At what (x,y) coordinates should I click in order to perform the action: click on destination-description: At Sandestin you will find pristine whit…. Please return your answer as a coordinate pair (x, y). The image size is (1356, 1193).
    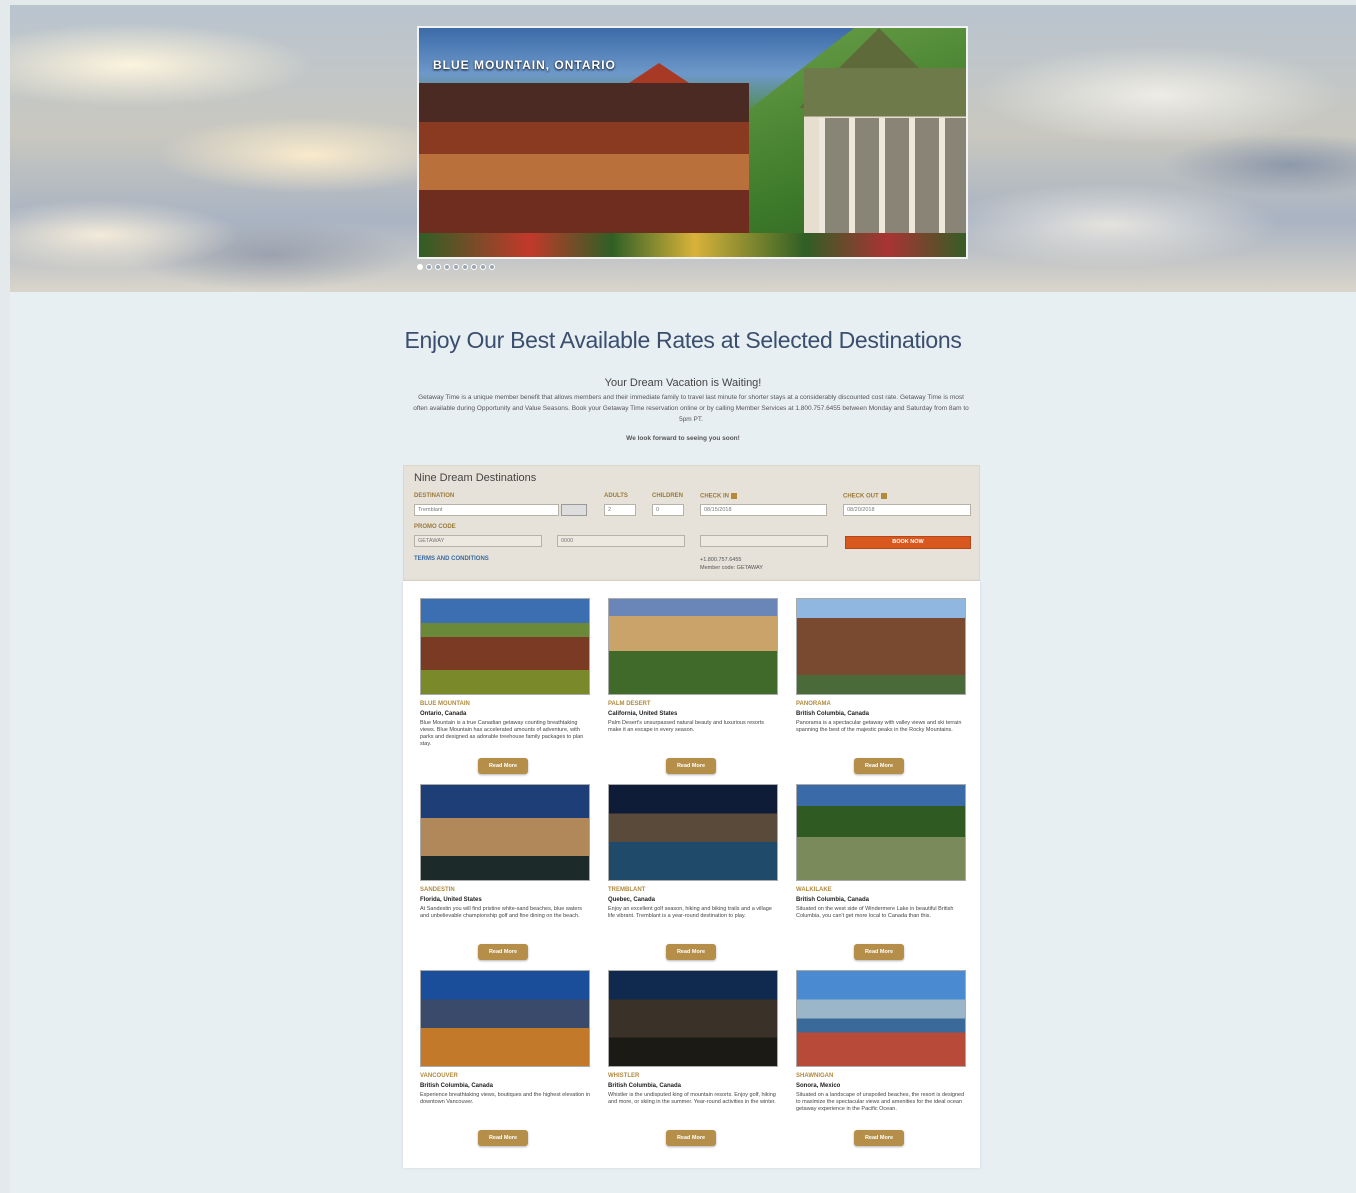
    Looking at the image, I should click on (501, 912).